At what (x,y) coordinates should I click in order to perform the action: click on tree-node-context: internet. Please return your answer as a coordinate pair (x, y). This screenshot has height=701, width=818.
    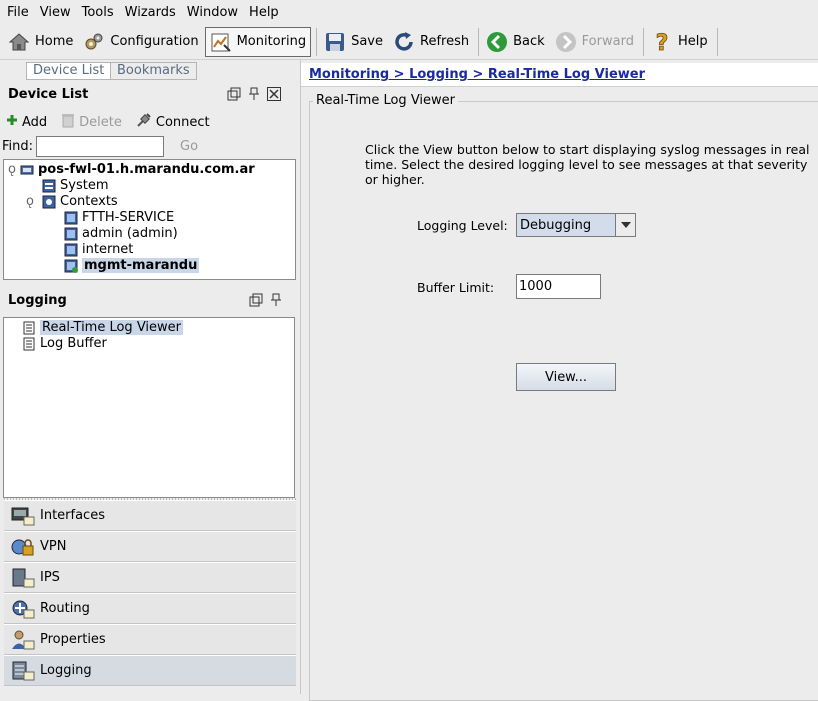
    Looking at the image, I should click on (98, 249).